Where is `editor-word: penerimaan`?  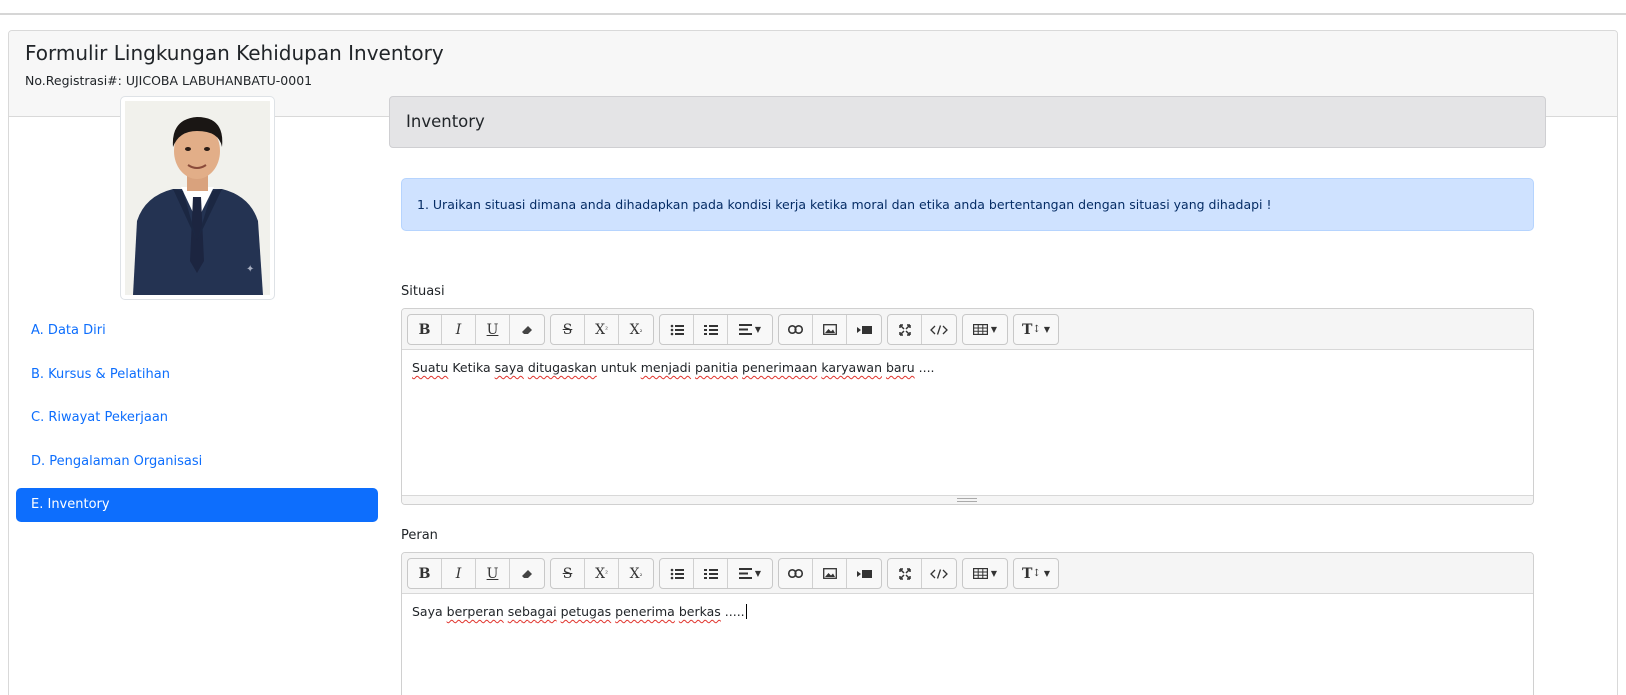
editor-word: penerimaan is located at coordinates (780, 367).